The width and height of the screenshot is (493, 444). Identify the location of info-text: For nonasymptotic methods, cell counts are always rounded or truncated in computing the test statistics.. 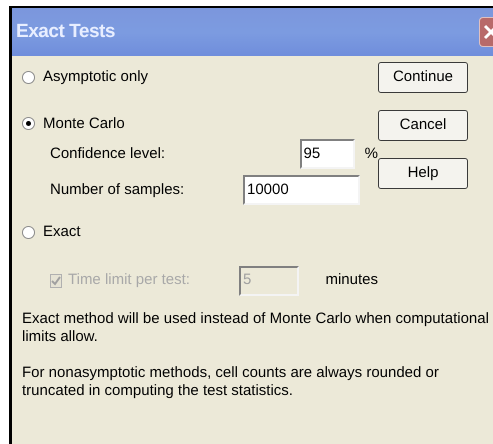
(231, 382).